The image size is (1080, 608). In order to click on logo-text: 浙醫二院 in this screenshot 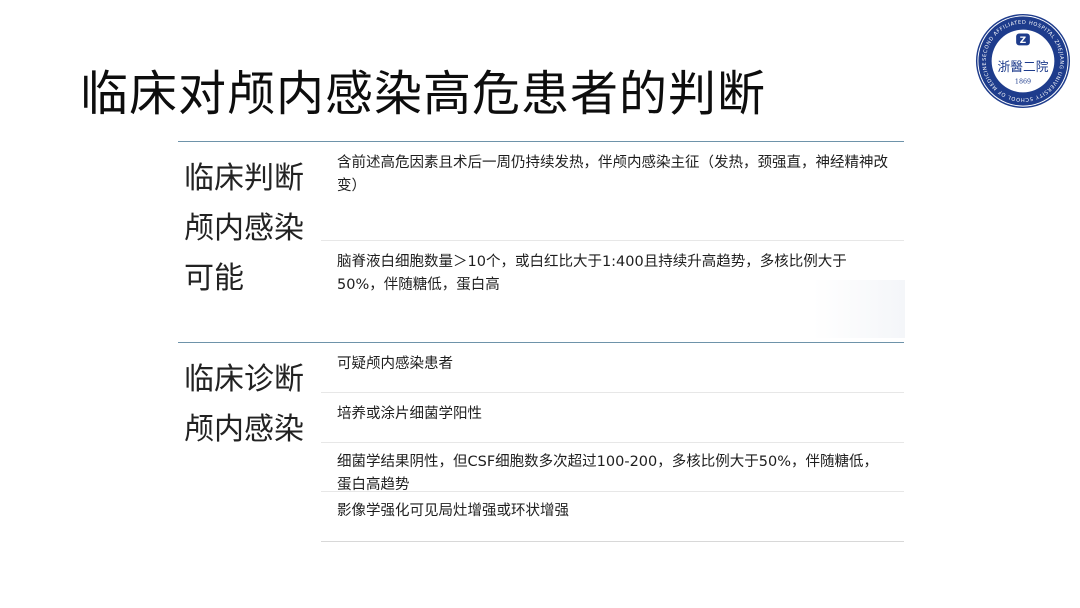, I will do `click(1023, 67)`.